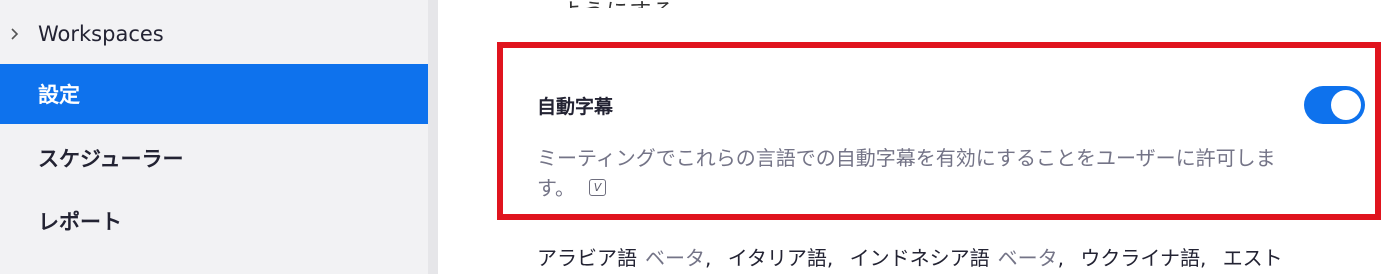 Image resolution: width=1387 pixels, height=274 pixels. Describe the element at coordinates (1252, 258) in the screenshot. I see `language-item: エスト` at that location.